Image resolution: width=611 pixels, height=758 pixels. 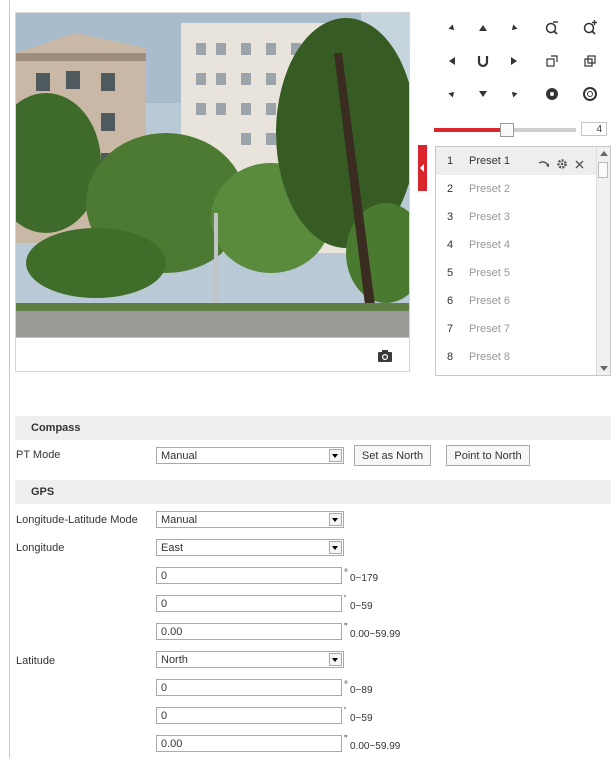 I want to click on ptz-down-left-button, so click(x=452, y=94).